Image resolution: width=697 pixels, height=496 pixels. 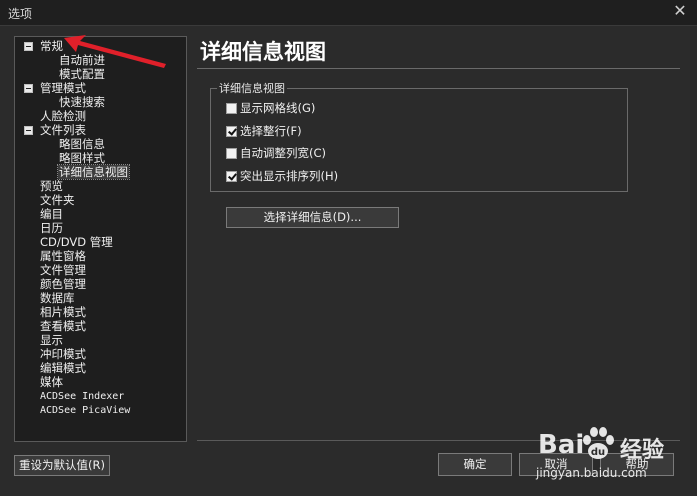 What do you see at coordinates (82, 144) in the screenshot?
I see `tree-item-thumbnail-info: 略图信息` at bounding box center [82, 144].